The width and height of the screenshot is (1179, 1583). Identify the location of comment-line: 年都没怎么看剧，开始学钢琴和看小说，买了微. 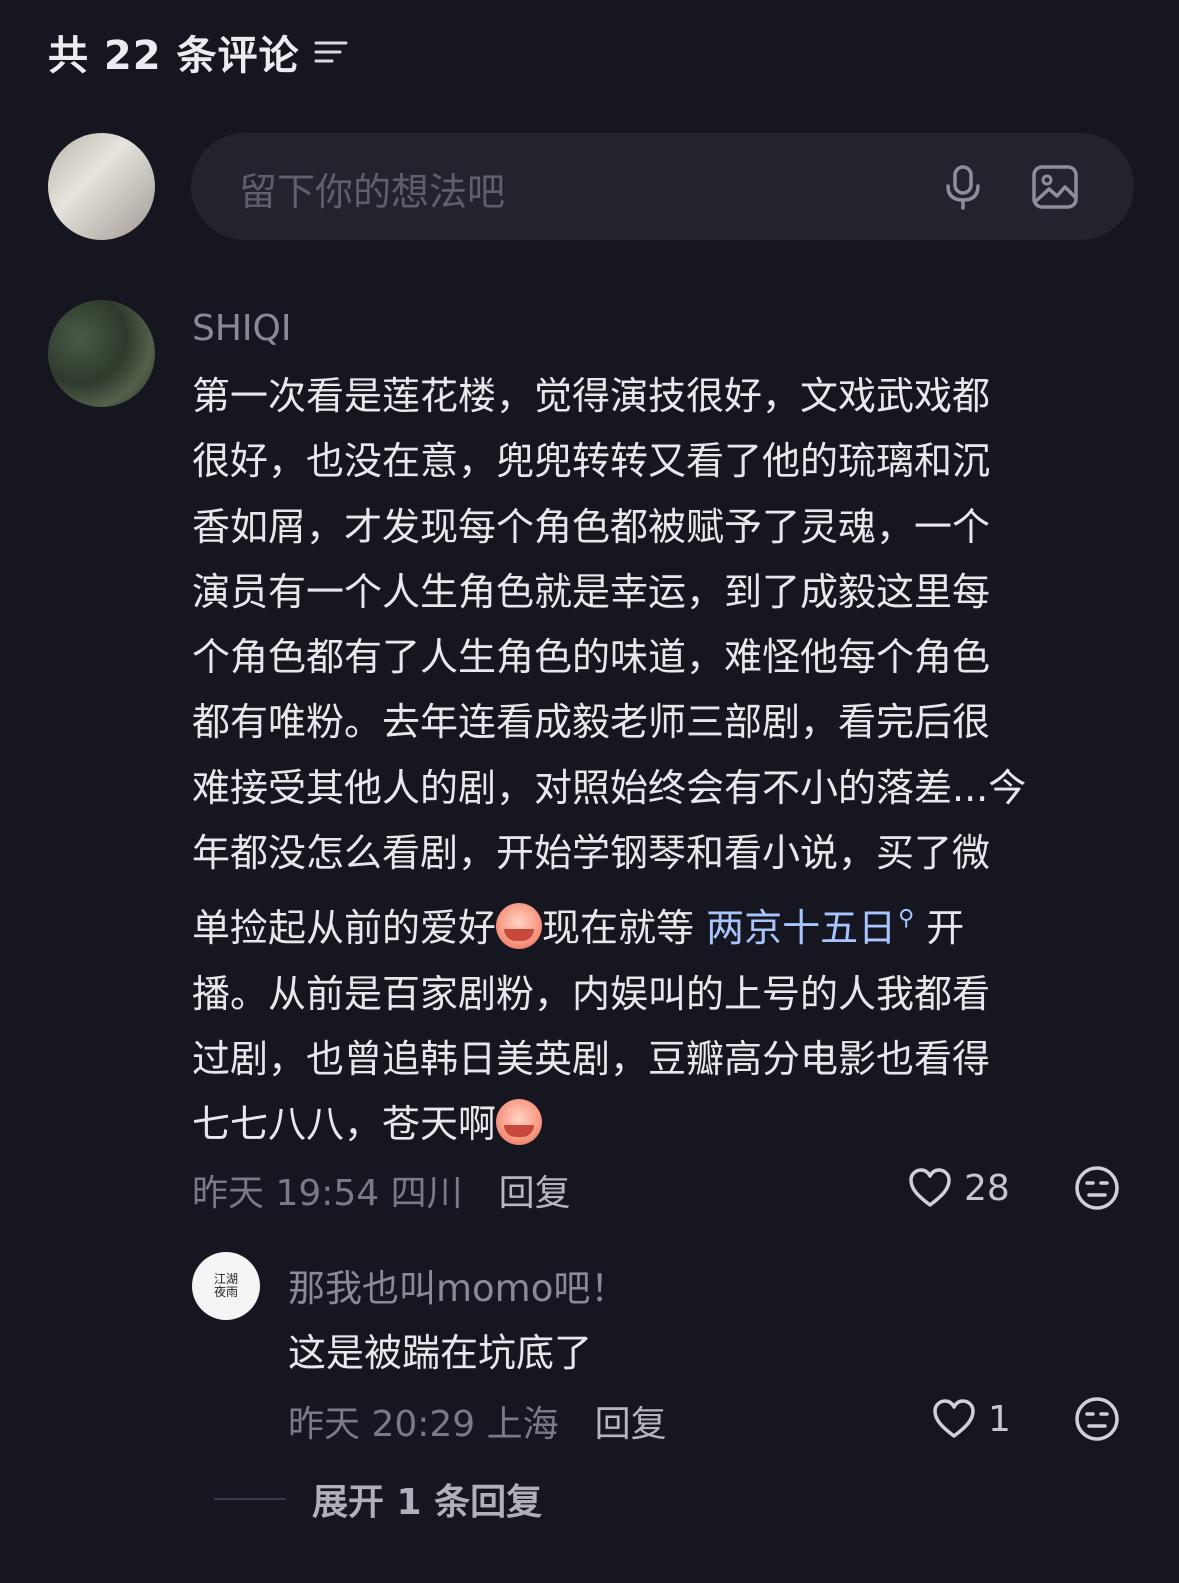
(591, 853).